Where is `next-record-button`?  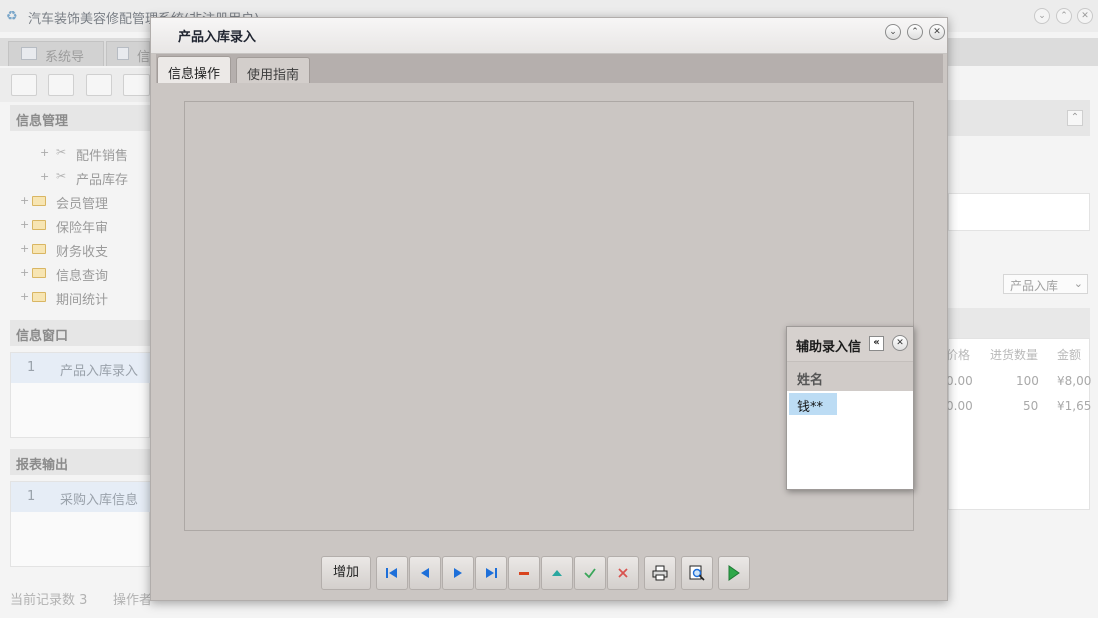 next-record-button is located at coordinates (458, 573).